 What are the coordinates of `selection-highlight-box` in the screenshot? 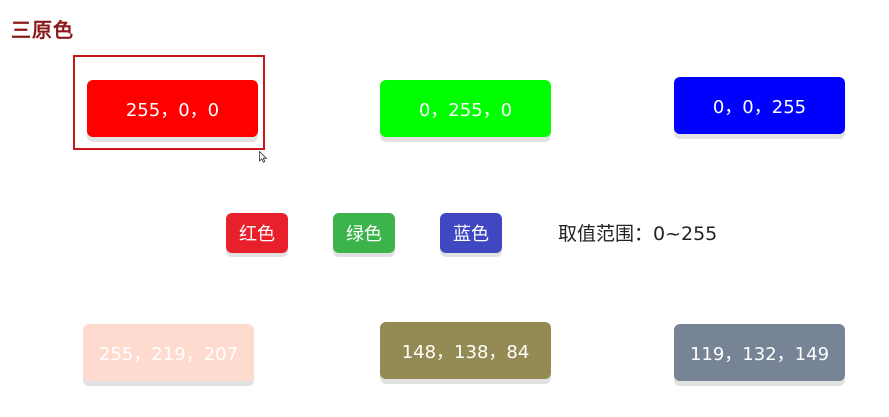 It's located at (169, 102).